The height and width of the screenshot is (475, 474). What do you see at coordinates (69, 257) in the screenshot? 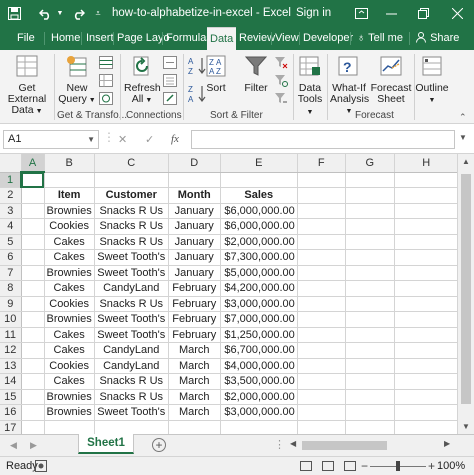
I see `cell-b6: Cakes` at bounding box center [69, 257].